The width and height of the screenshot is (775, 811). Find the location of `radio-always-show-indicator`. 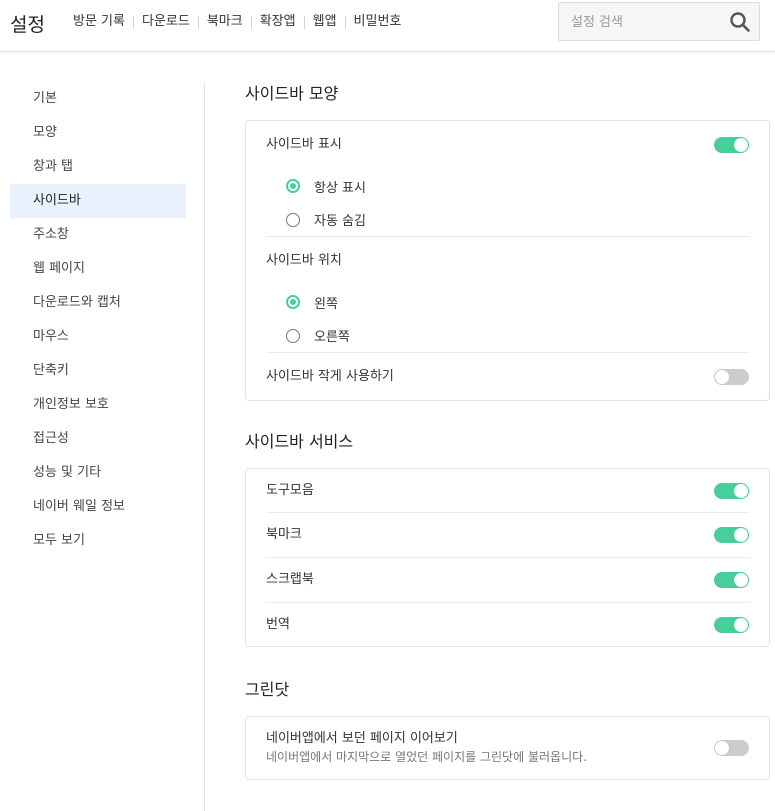

radio-always-show-indicator is located at coordinates (293, 186).